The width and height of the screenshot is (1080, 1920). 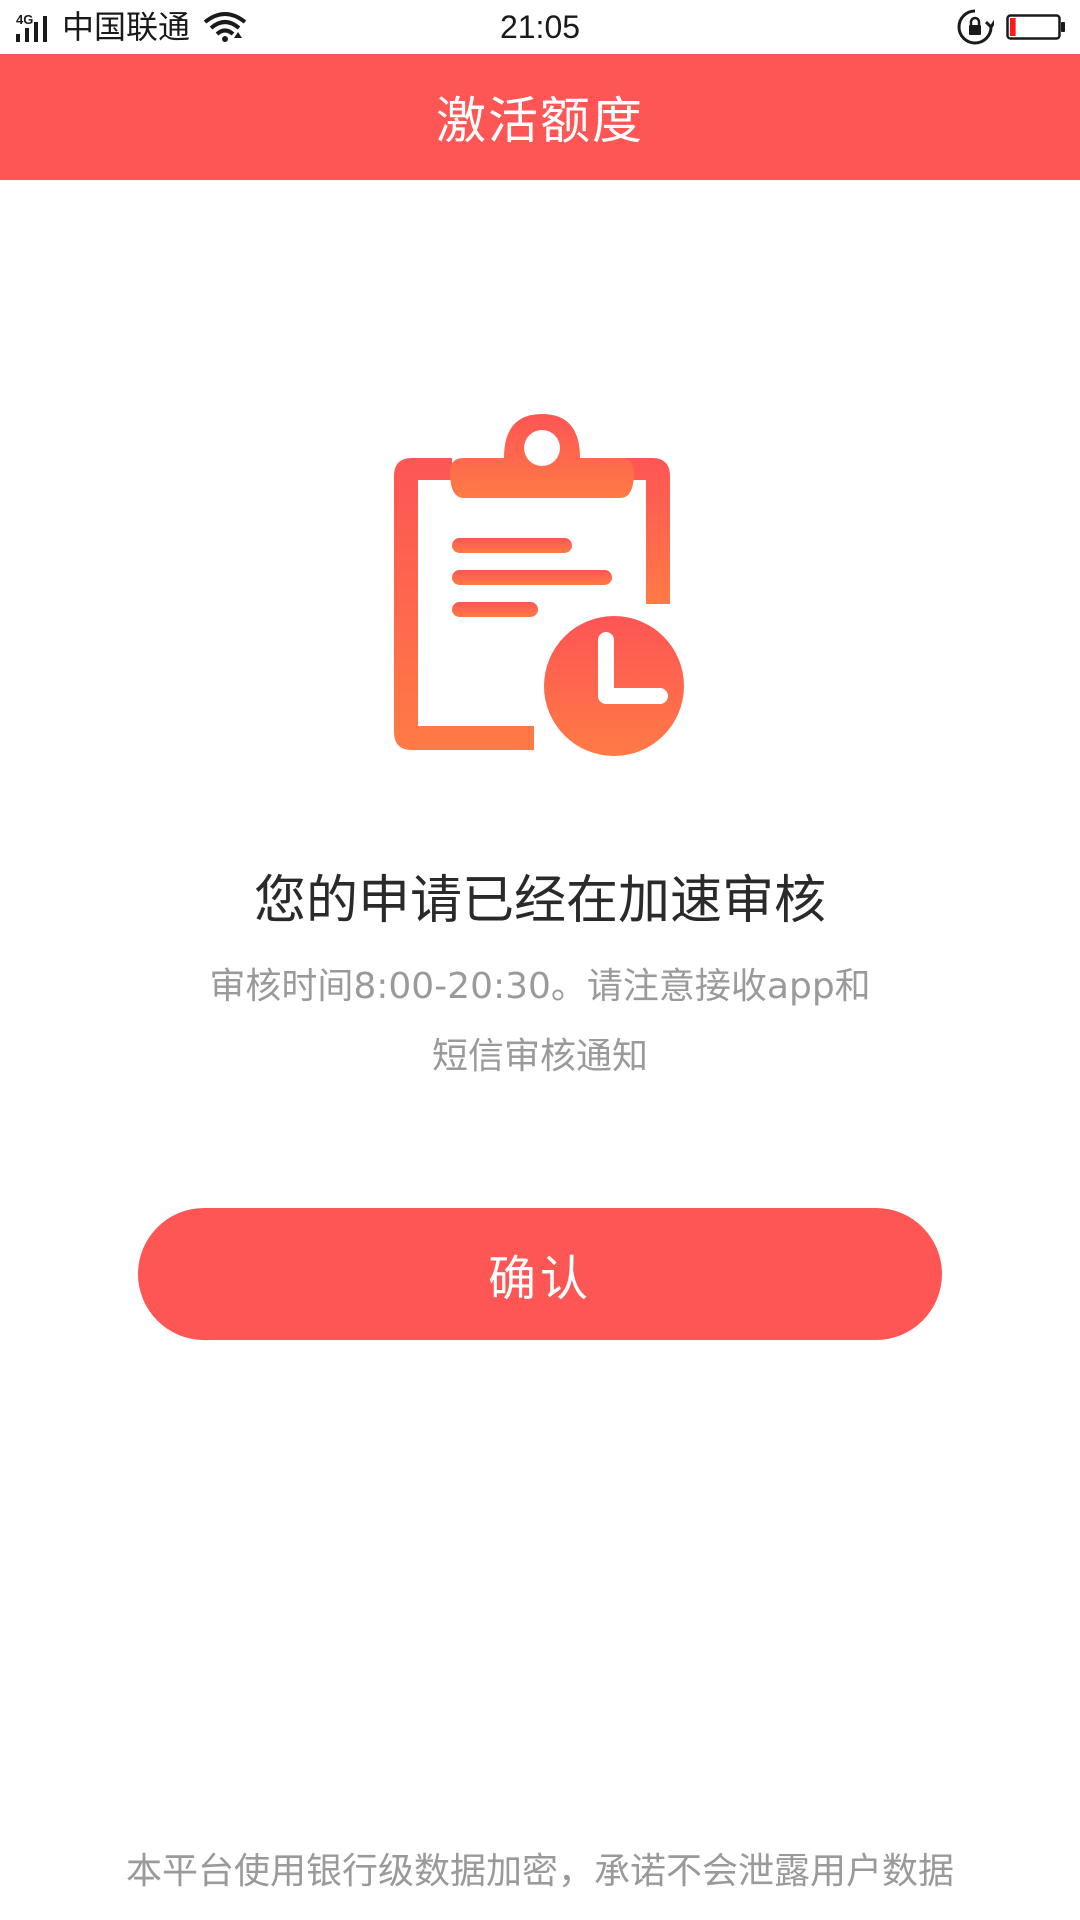 What do you see at coordinates (1035, 27) in the screenshot?
I see `battery-icon` at bounding box center [1035, 27].